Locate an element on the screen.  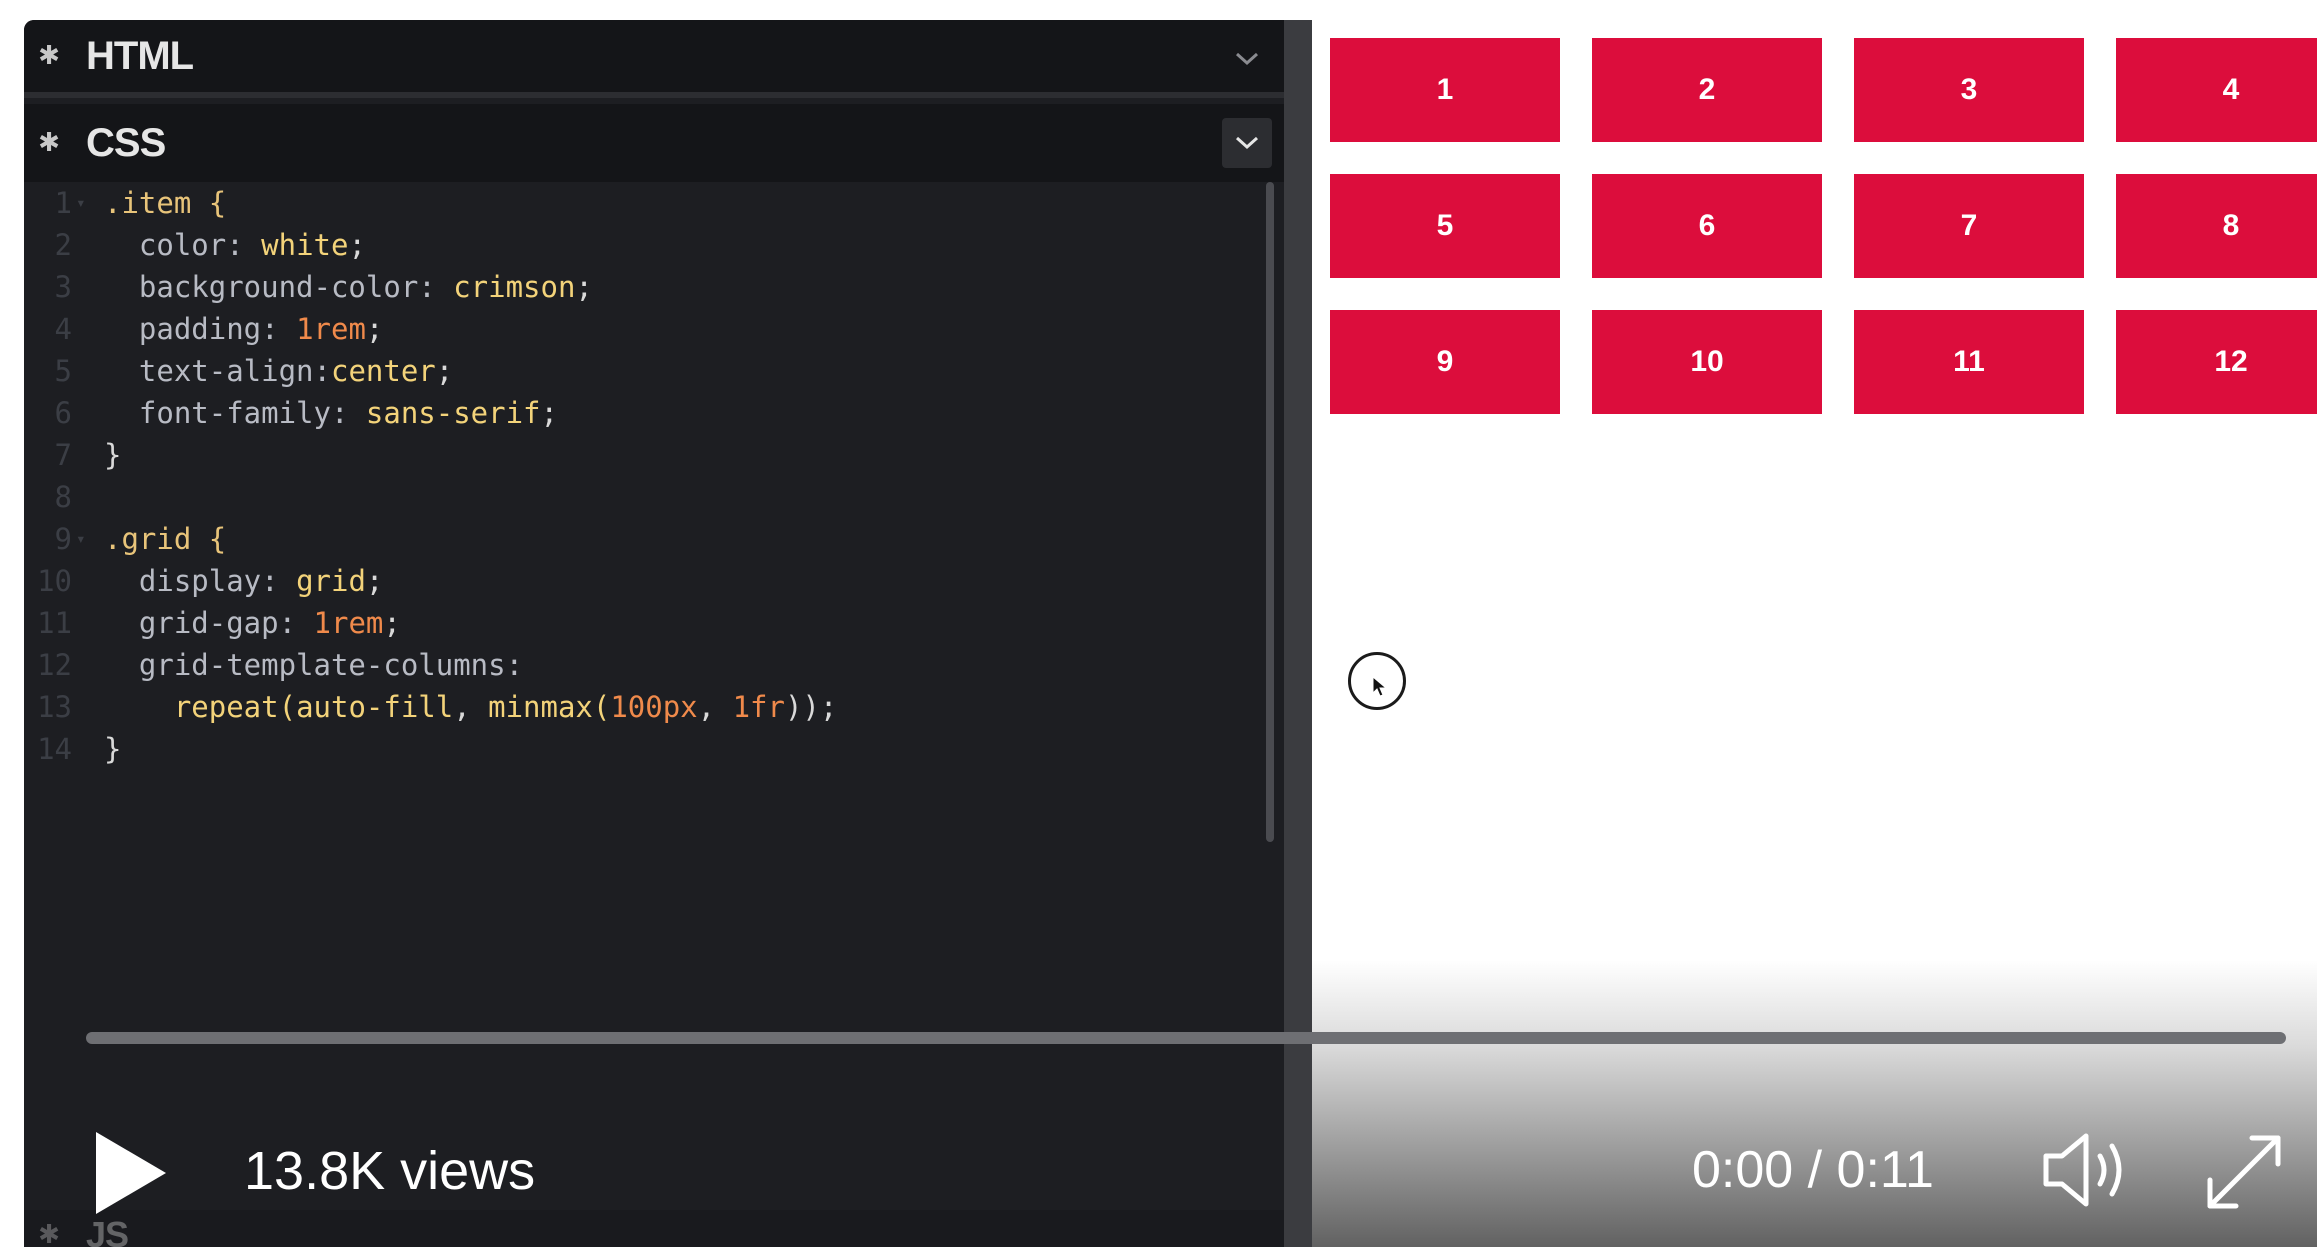
js-panel-header: ✱ JS is located at coordinates (654, 1228).